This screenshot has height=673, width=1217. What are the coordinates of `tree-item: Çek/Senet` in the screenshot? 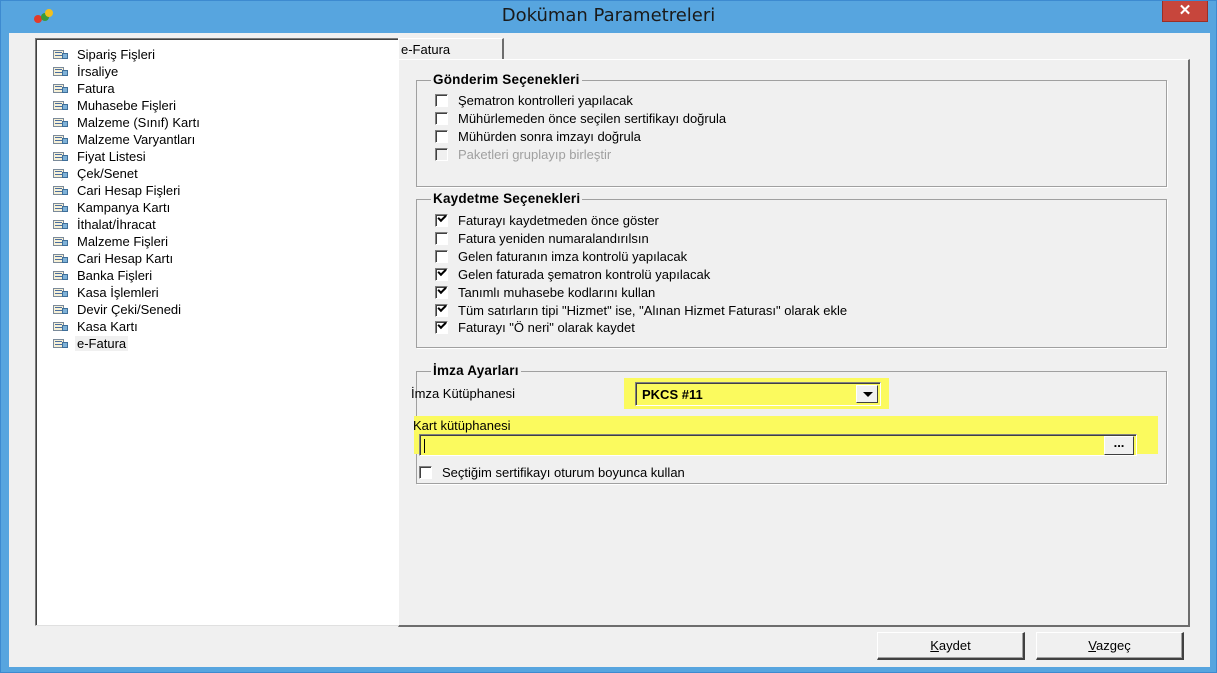 It's located at (96, 173).